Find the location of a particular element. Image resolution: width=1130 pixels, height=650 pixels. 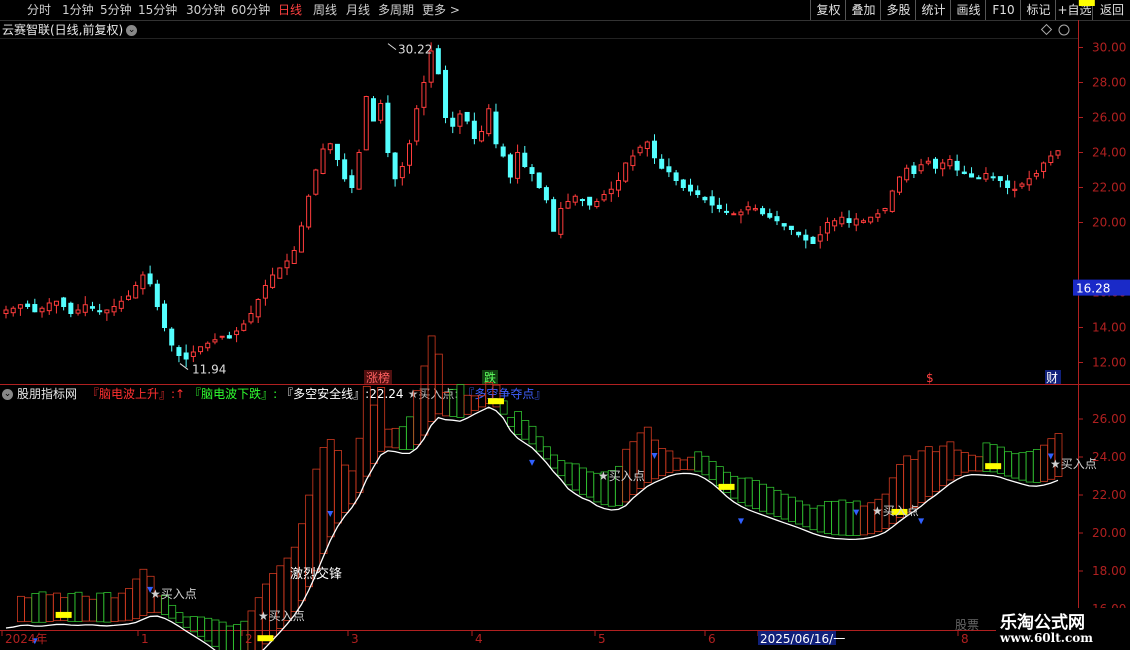

price-tick-label: 26.00 is located at coordinates (1109, 118).